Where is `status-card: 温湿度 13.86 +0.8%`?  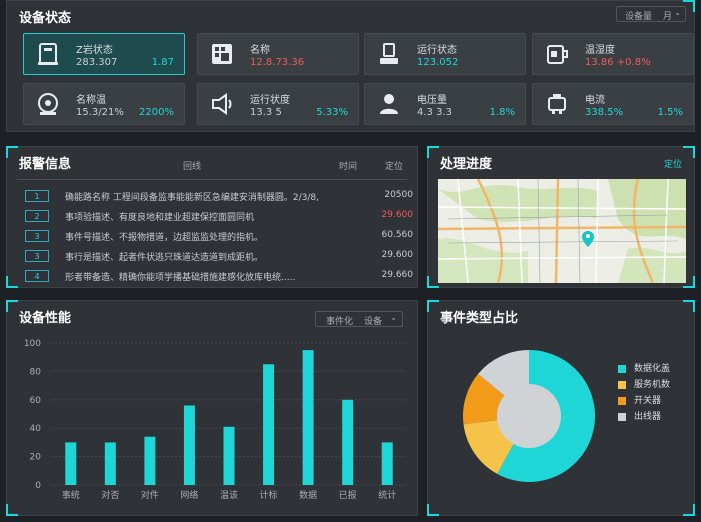
status-card: 温湿度 13.86 +0.8% is located at coordinates (613, 54).